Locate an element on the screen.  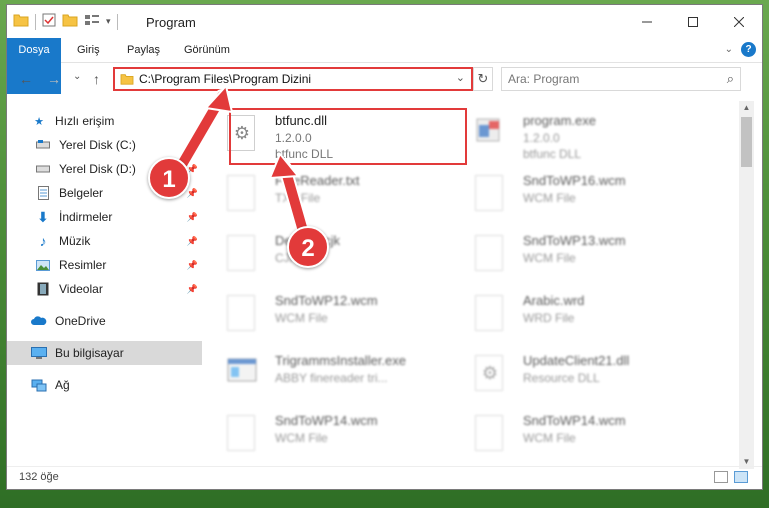
nav-item-quick-access: ★ Hızlı erişim is located at coordinates (104, 121).